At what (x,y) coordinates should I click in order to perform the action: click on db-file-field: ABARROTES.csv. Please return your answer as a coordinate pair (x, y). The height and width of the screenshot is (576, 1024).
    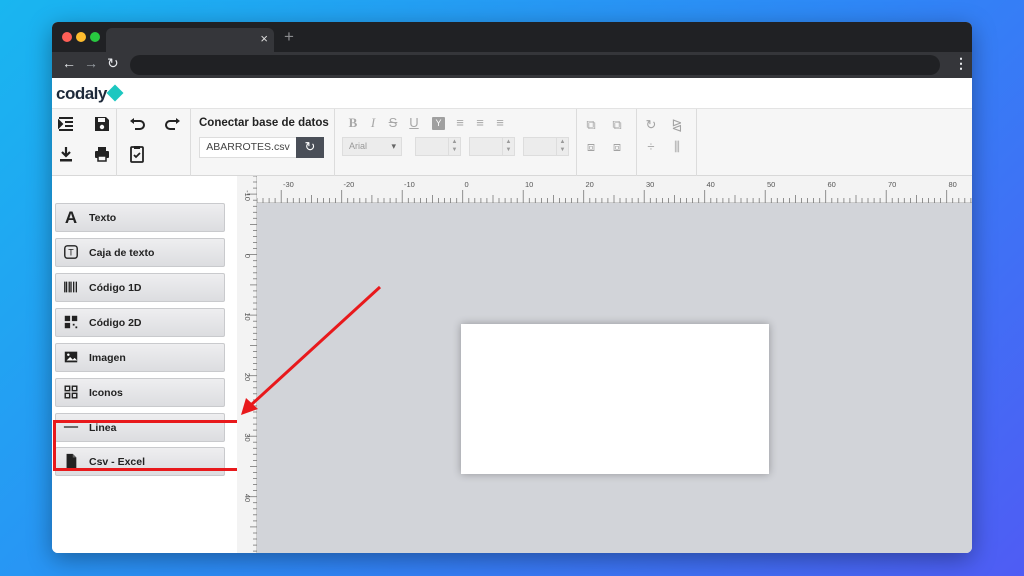
    Looking at the image, I should click on (248, 147).